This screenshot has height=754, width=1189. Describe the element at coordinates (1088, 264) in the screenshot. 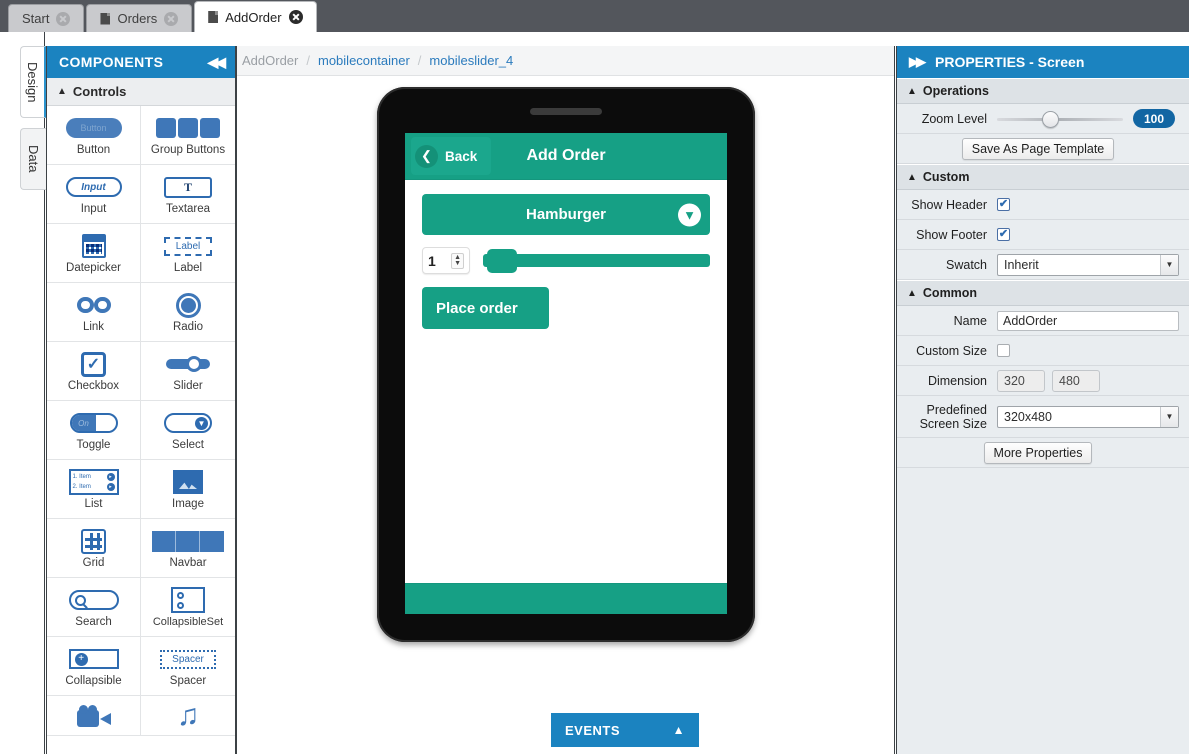

I see `swatch-select: Inherit ▼` at that location.